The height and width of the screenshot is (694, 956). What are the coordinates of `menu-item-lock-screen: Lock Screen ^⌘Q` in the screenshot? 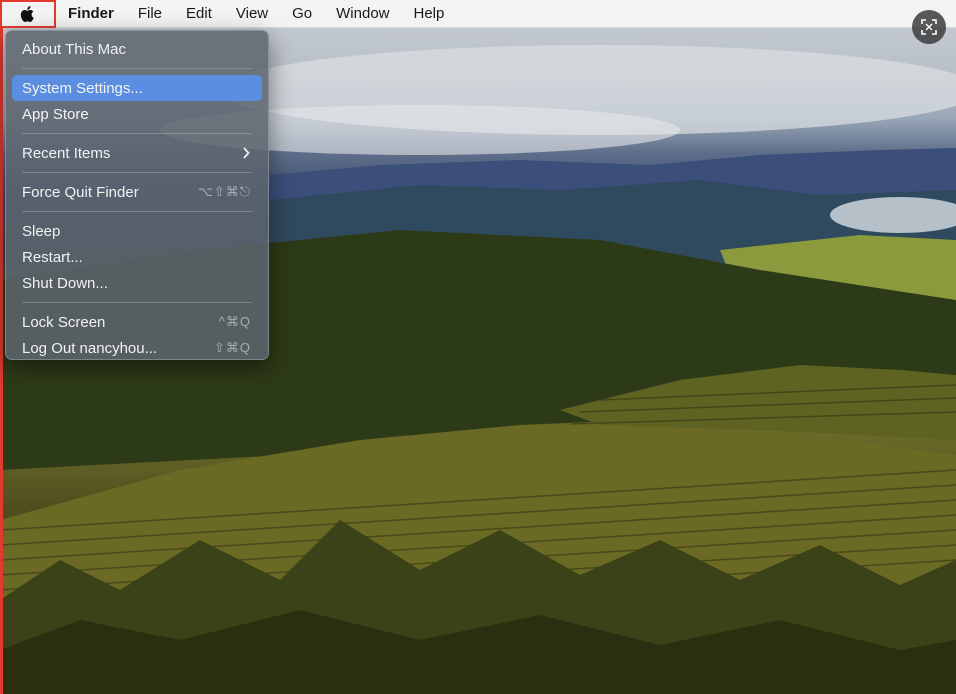 It's located at (137, 322).